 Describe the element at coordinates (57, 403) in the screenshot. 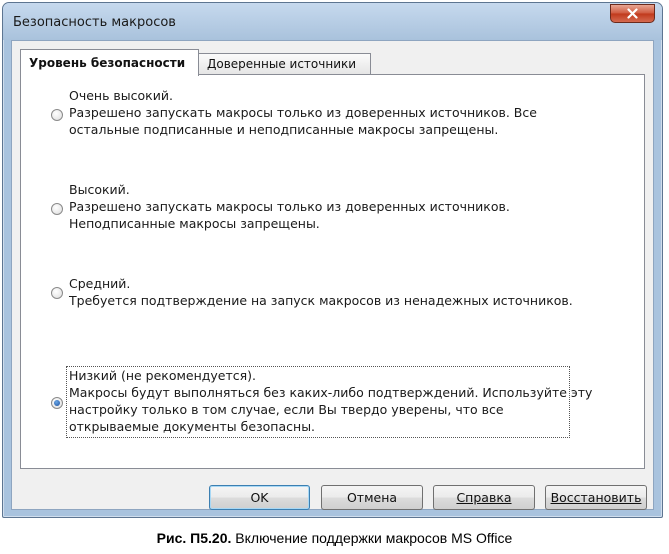

I see `radio-low` at that location.